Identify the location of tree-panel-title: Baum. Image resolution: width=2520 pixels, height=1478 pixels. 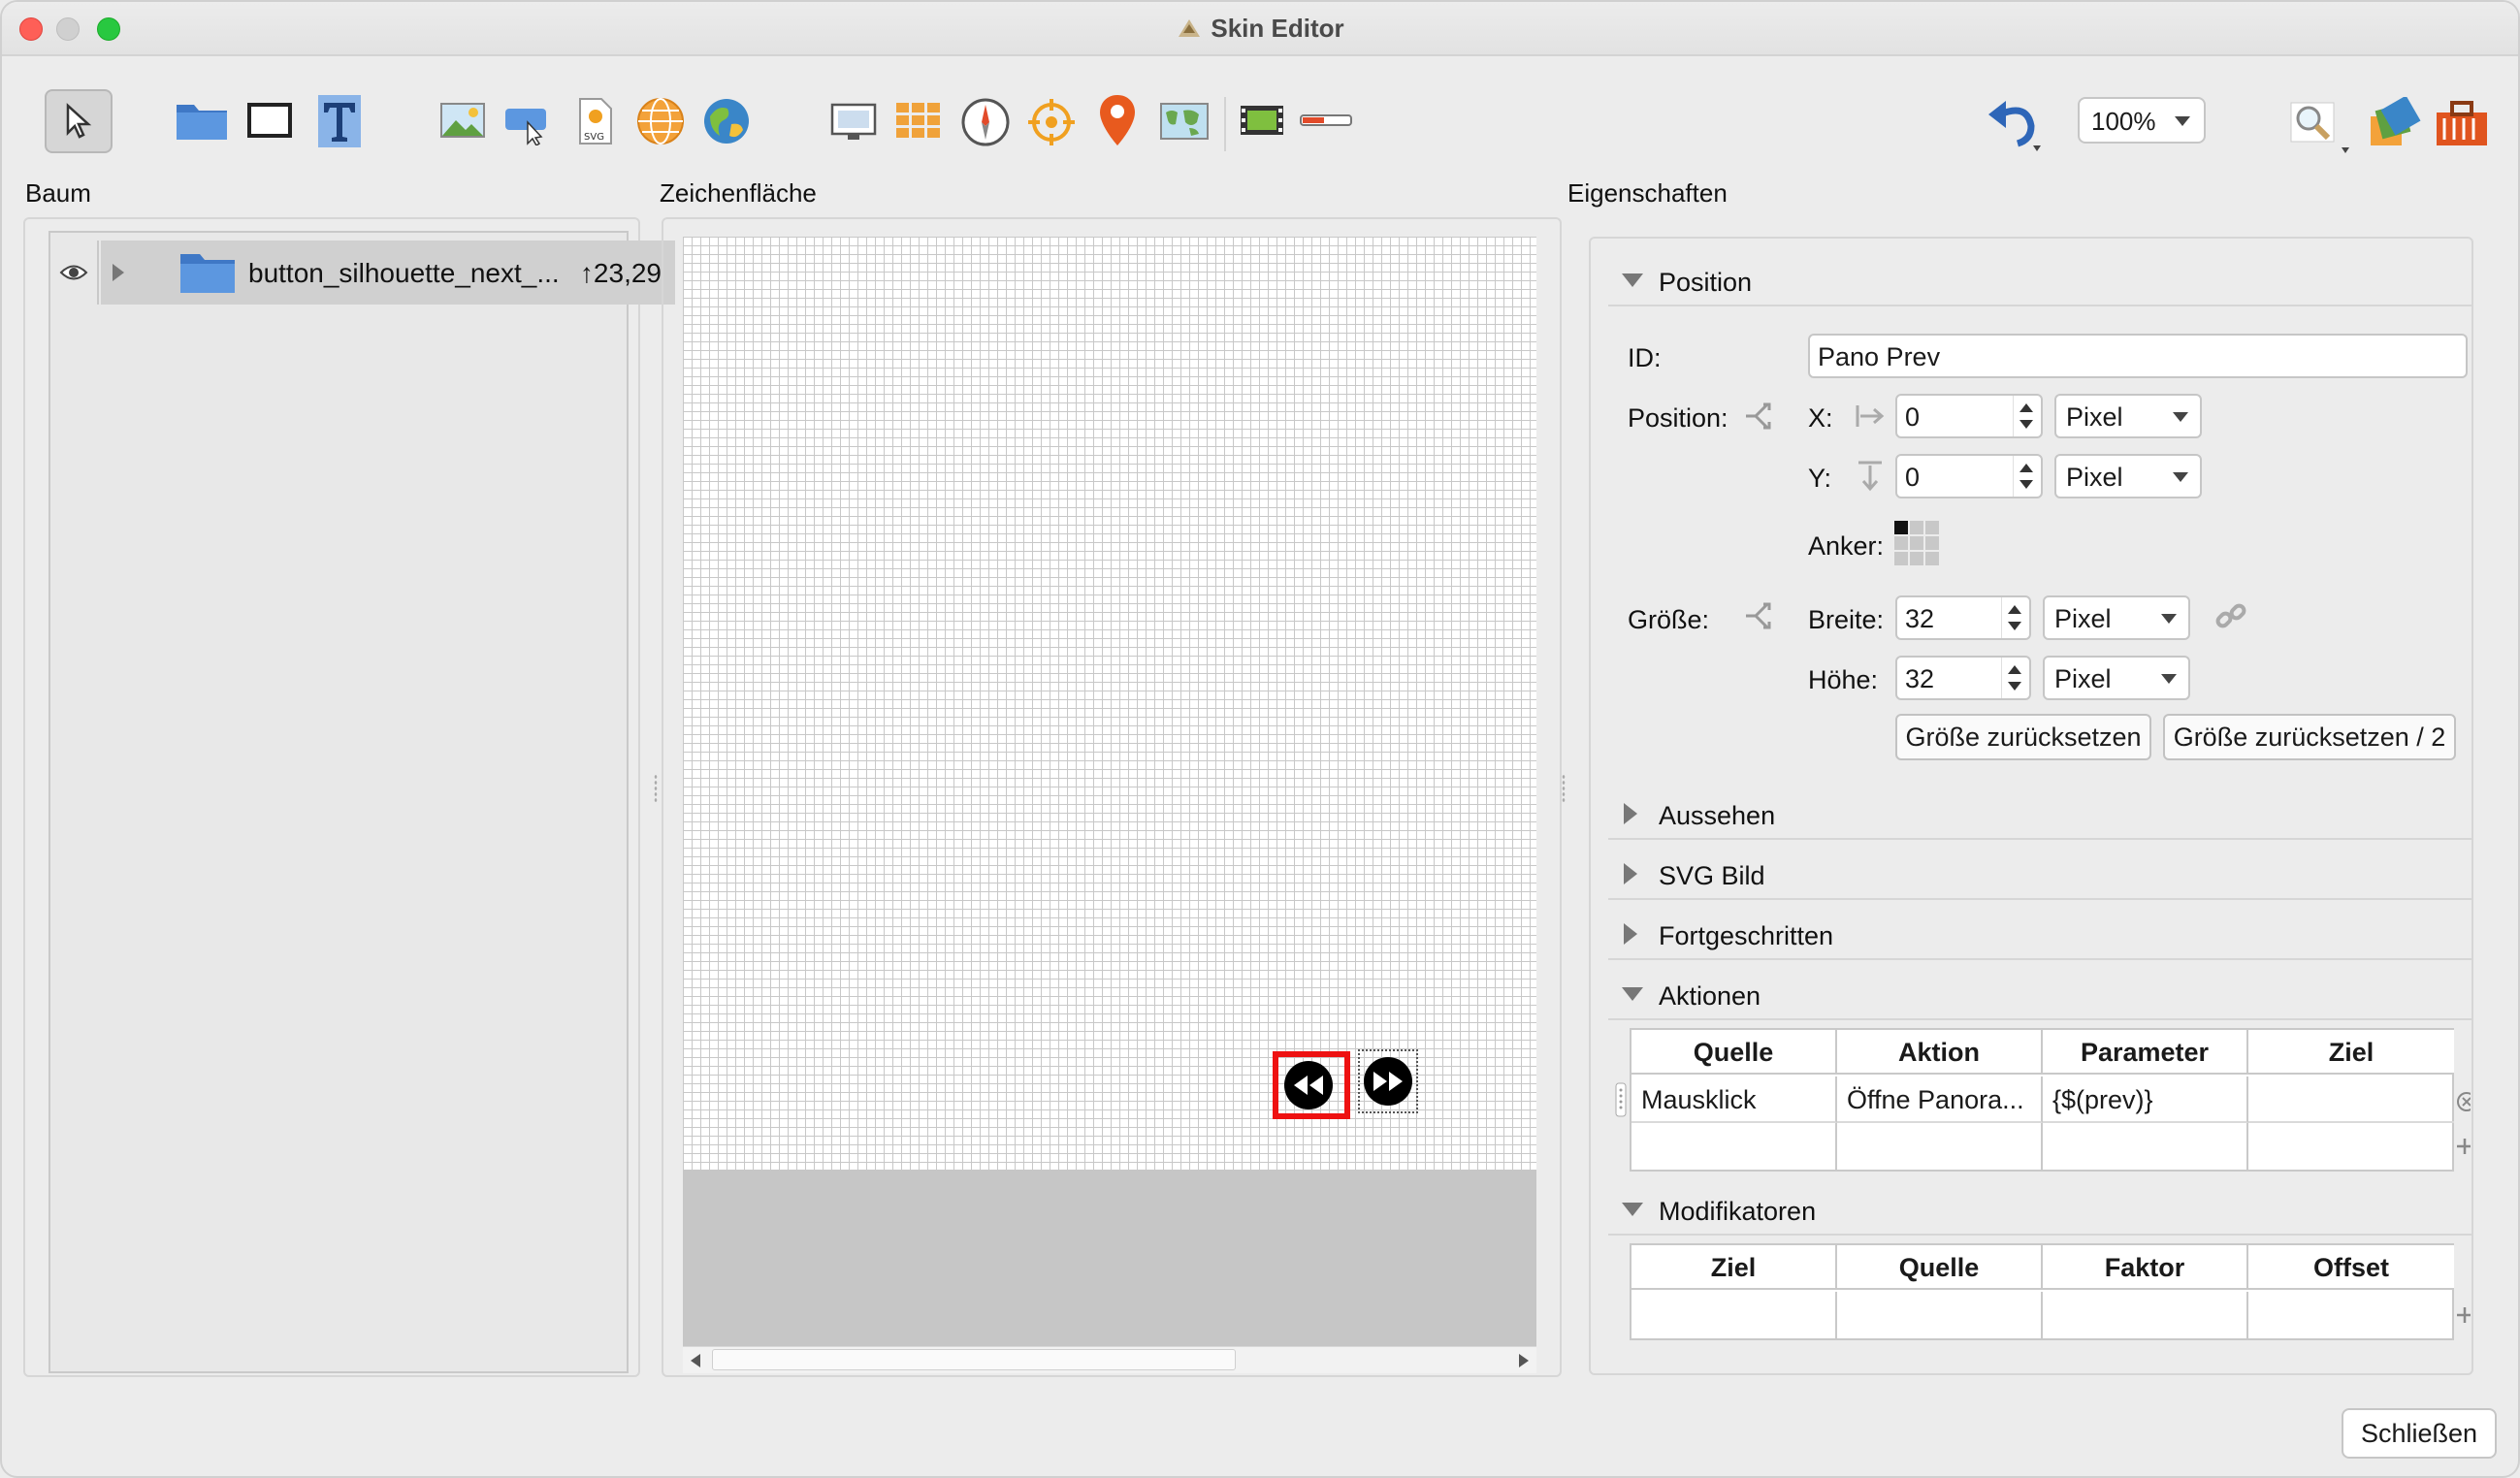
(58, 193).